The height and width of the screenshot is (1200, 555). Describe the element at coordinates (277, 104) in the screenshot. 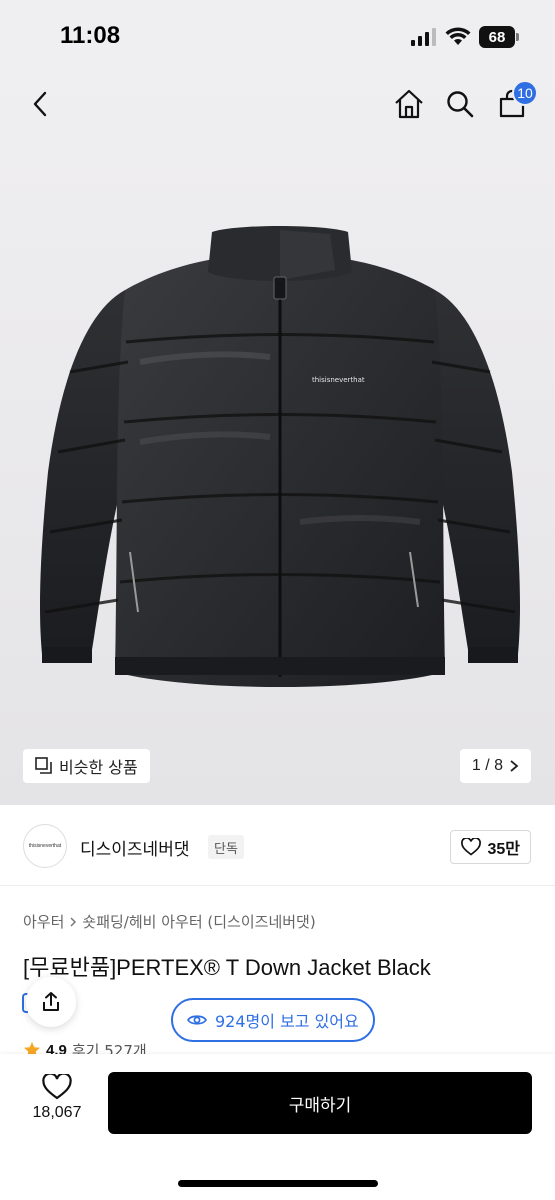

I see `top-nav: 10` at that location.